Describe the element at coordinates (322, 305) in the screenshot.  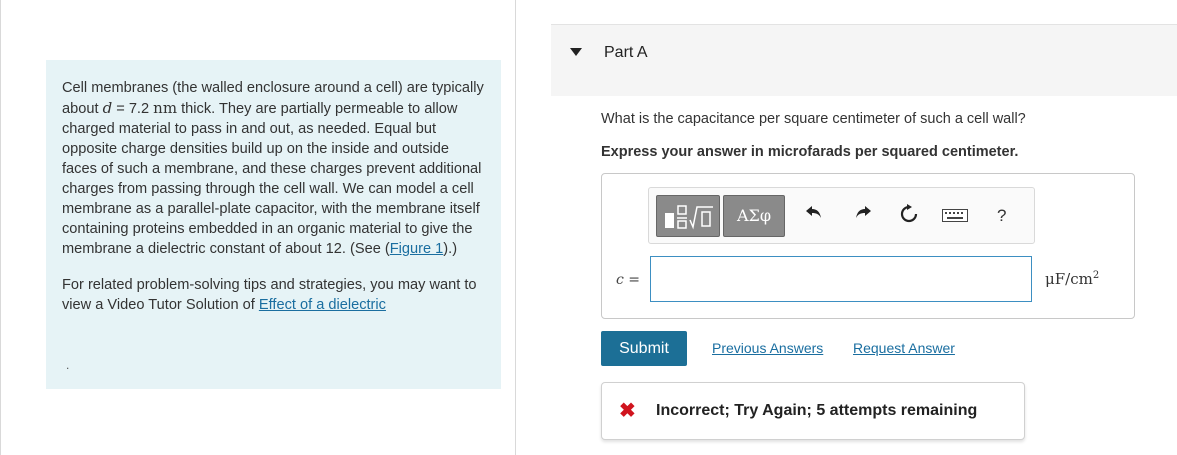
I see `video-tutor-link: Effect of a dielectric` at that location.